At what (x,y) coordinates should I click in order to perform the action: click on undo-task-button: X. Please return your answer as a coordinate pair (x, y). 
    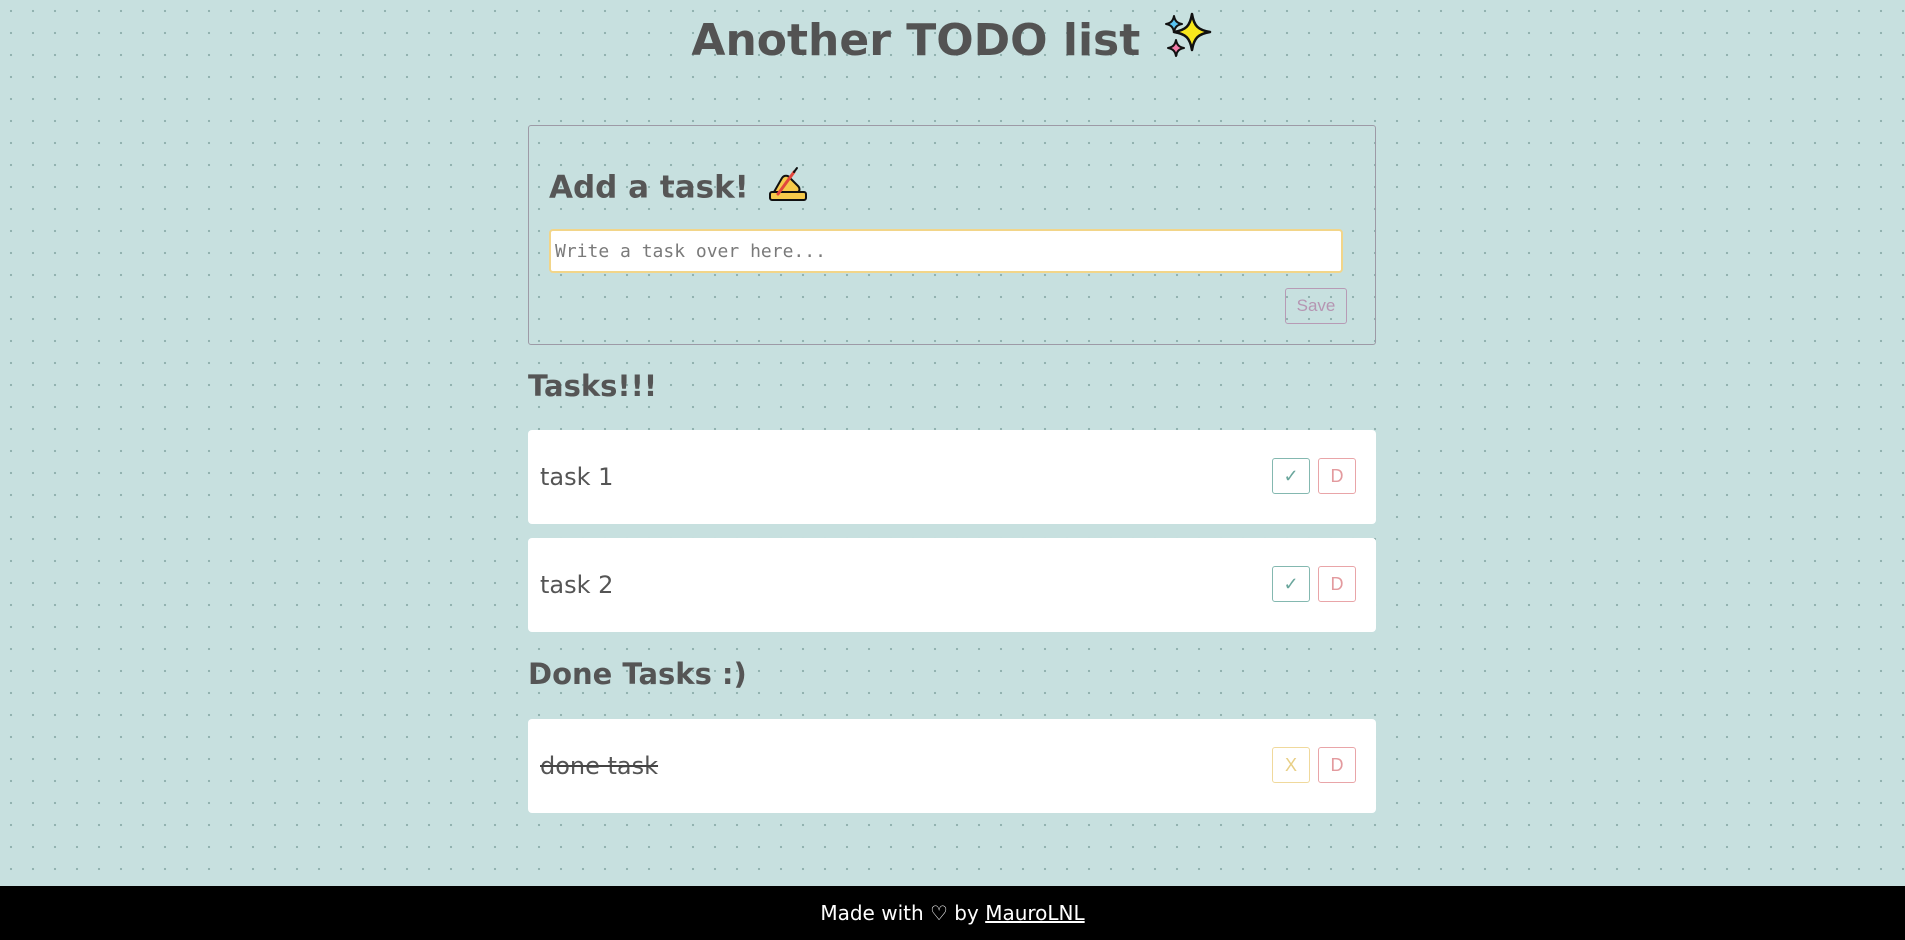
    Looking at the image, I should click on (1291, 765).